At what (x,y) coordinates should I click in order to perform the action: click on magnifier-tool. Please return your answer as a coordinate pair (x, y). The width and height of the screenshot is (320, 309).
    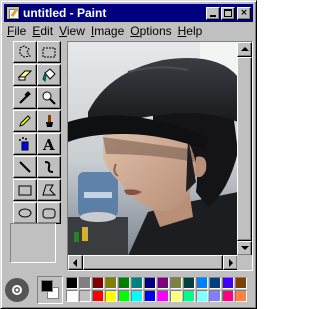
    Looking at the image, I should click on (49, 98).